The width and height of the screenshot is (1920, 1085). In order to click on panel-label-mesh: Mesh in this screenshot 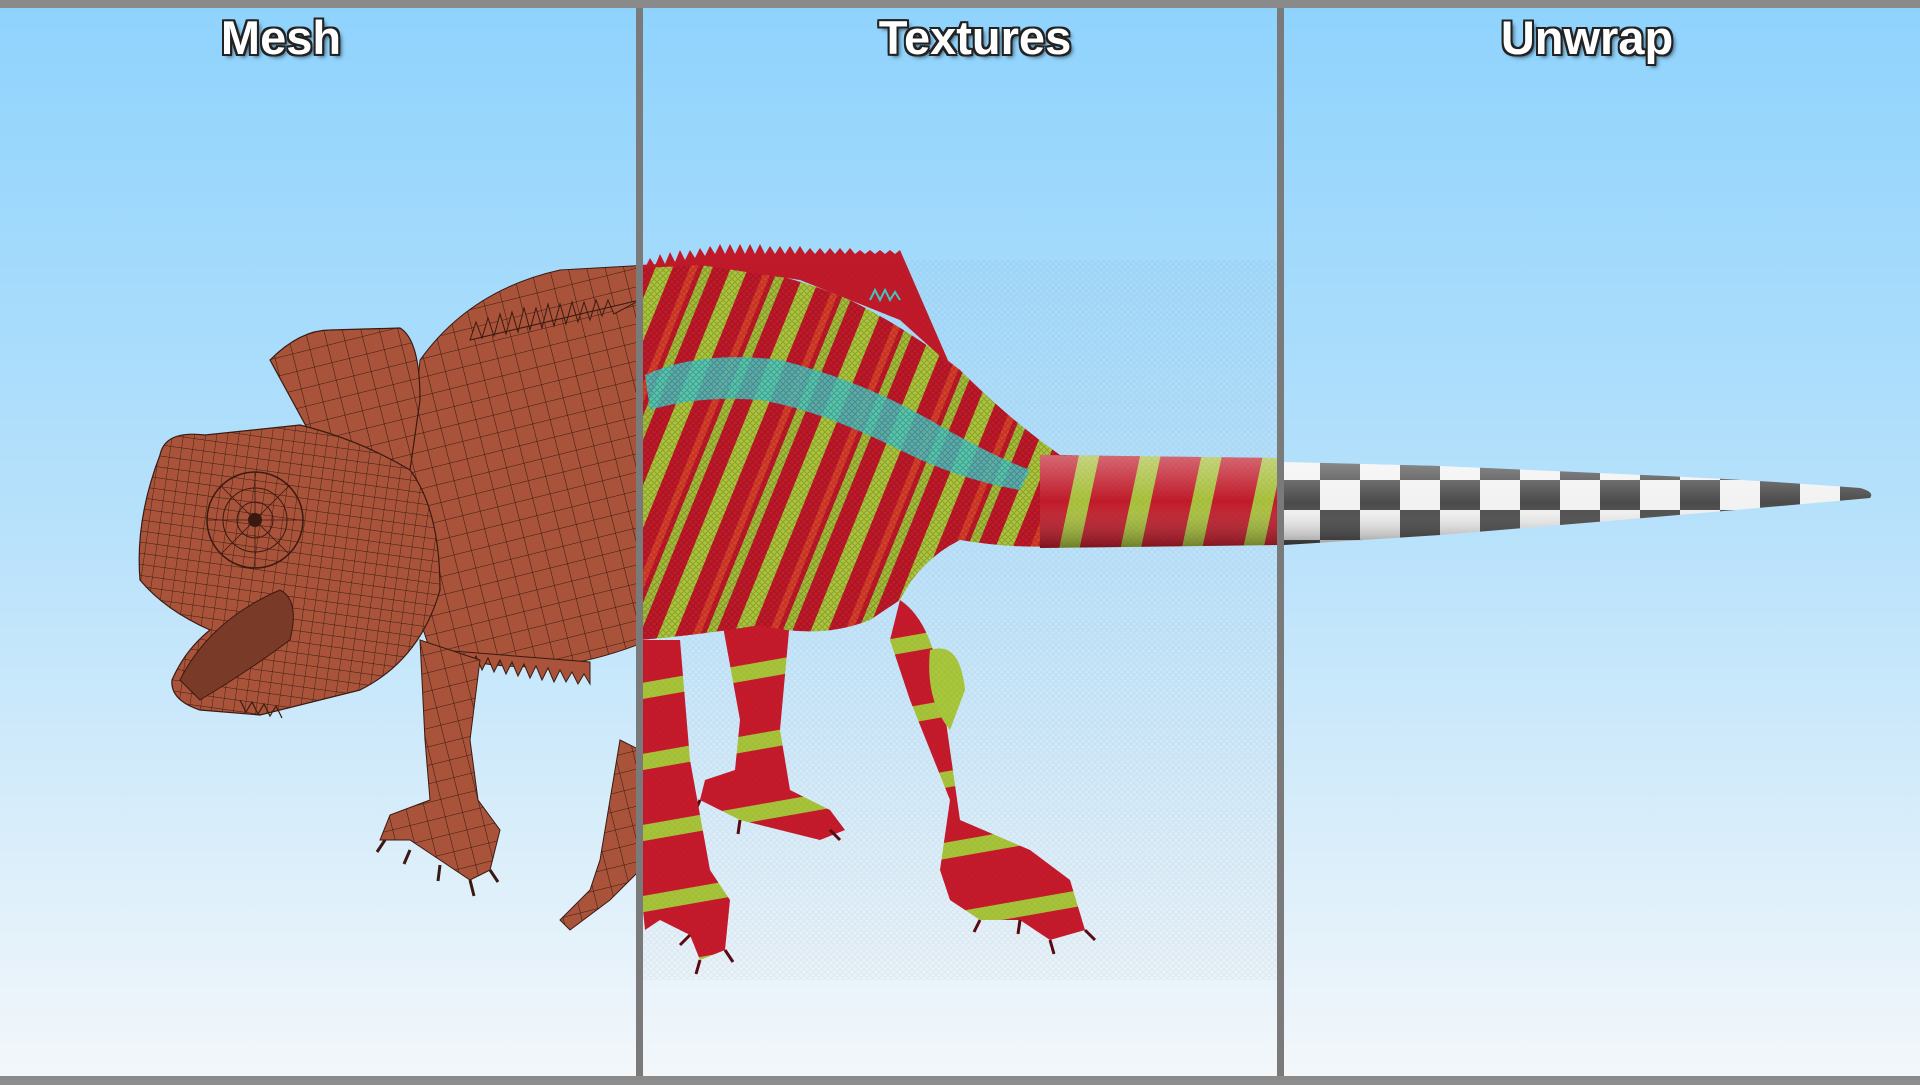, I will do `click(281, 37)`.